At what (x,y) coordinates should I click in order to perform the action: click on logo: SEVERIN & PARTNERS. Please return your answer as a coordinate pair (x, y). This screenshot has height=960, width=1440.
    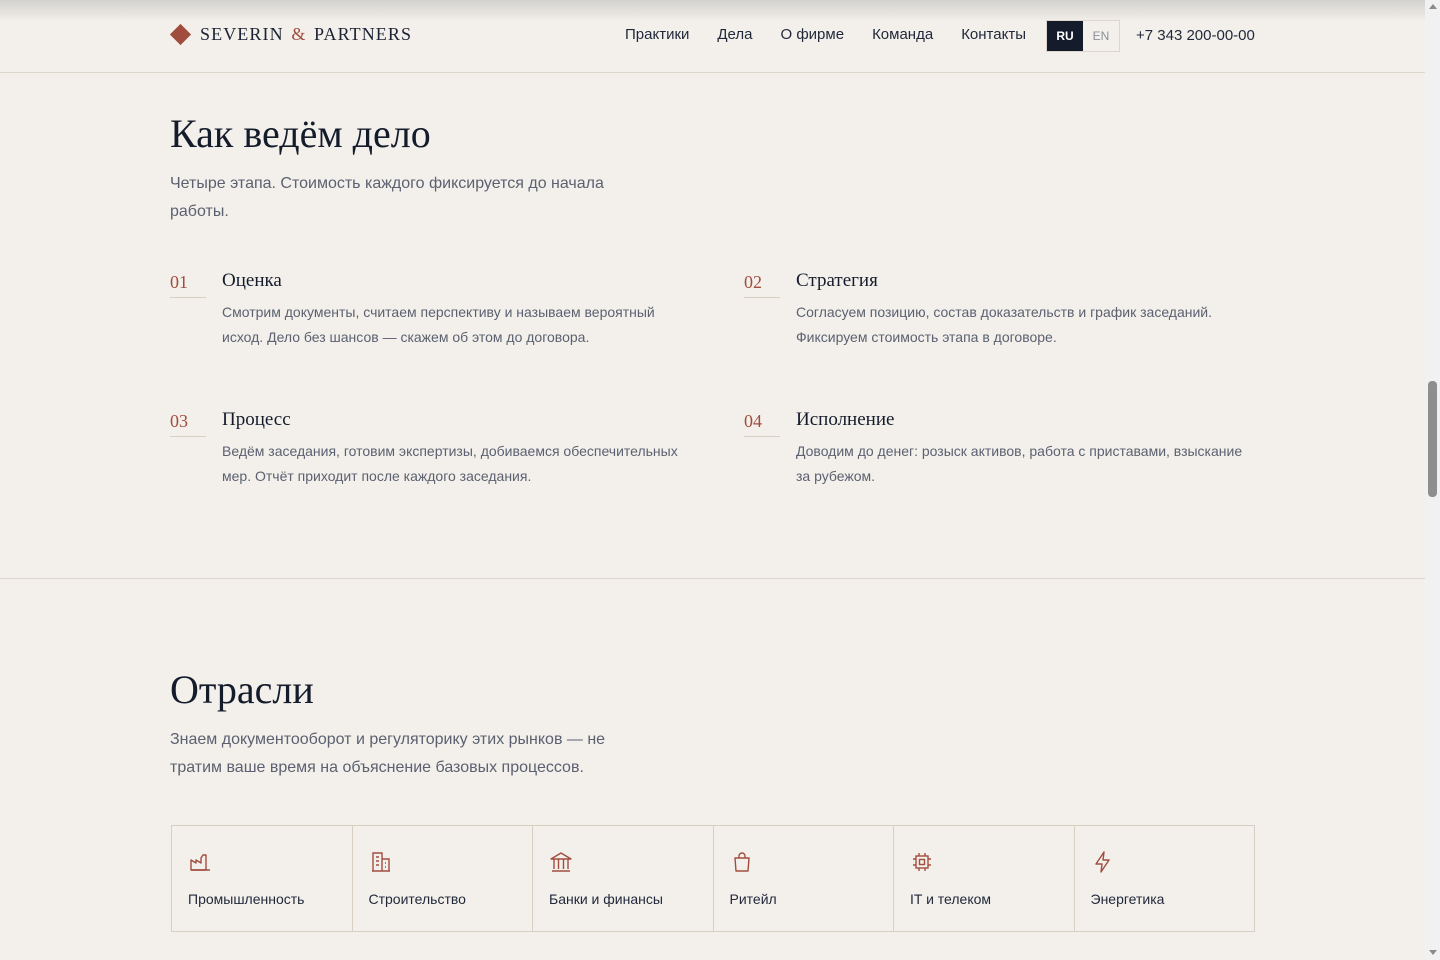
    Looking at the image, I should click on (290, 34).